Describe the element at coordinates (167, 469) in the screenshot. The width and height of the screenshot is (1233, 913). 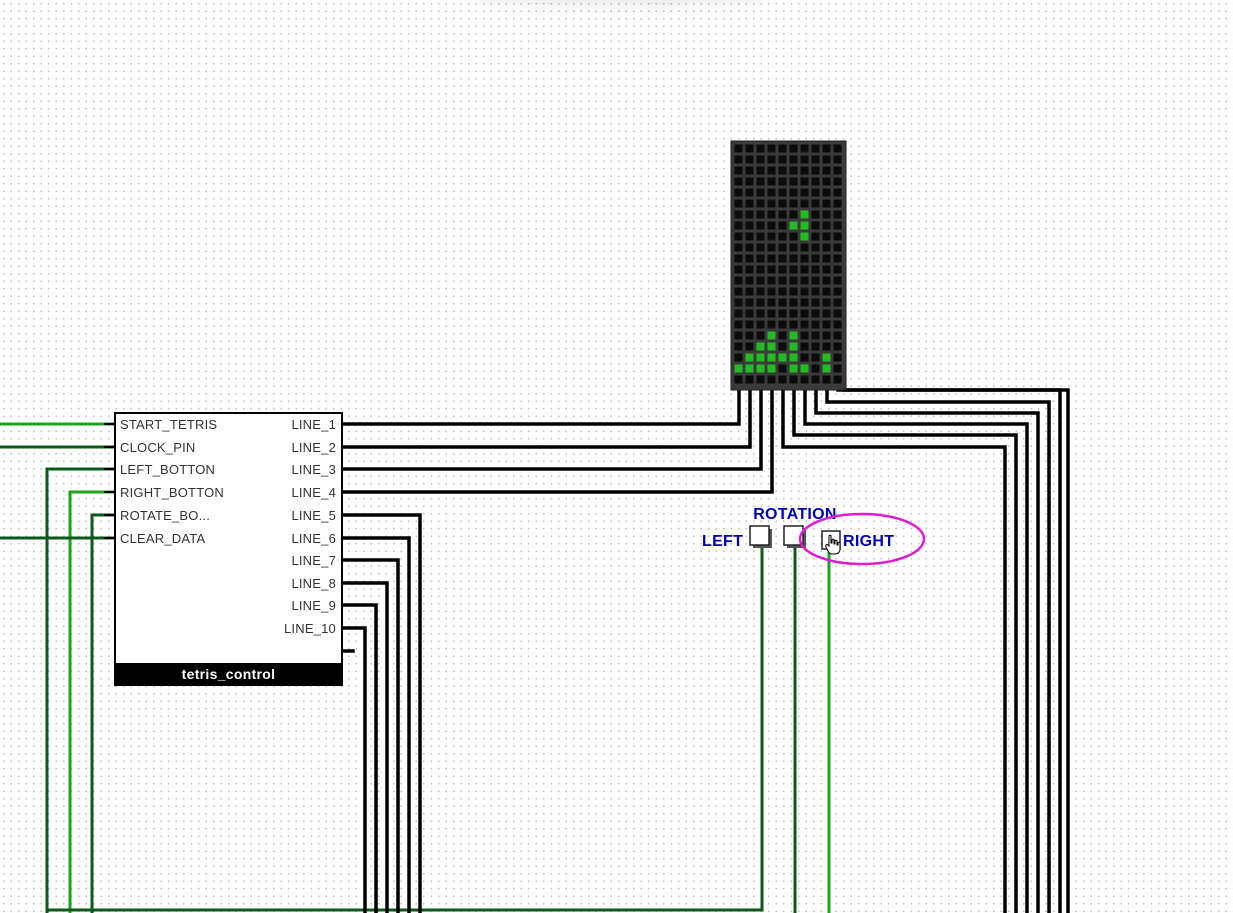
I see `pin-label-left-button: LEFT_BOTTON` at that location.